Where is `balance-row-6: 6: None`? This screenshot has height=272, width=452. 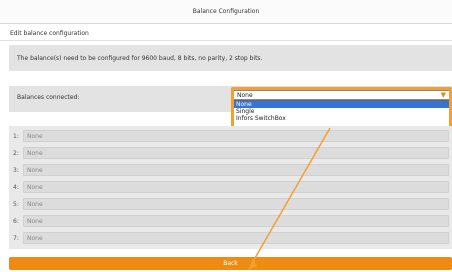 balance-row-6: 6: None is located at coordinates (230, 222).